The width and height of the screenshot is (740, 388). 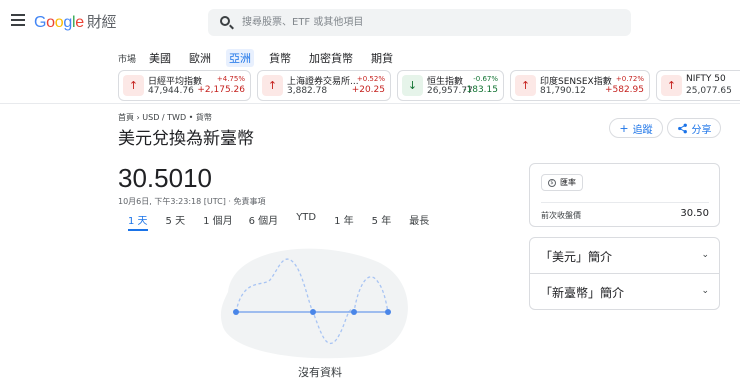 What do you see at coordinates (706, 79) in the screenshot?
I see `ticker-name: NIFTY 50` at bounding box center [706, 79].